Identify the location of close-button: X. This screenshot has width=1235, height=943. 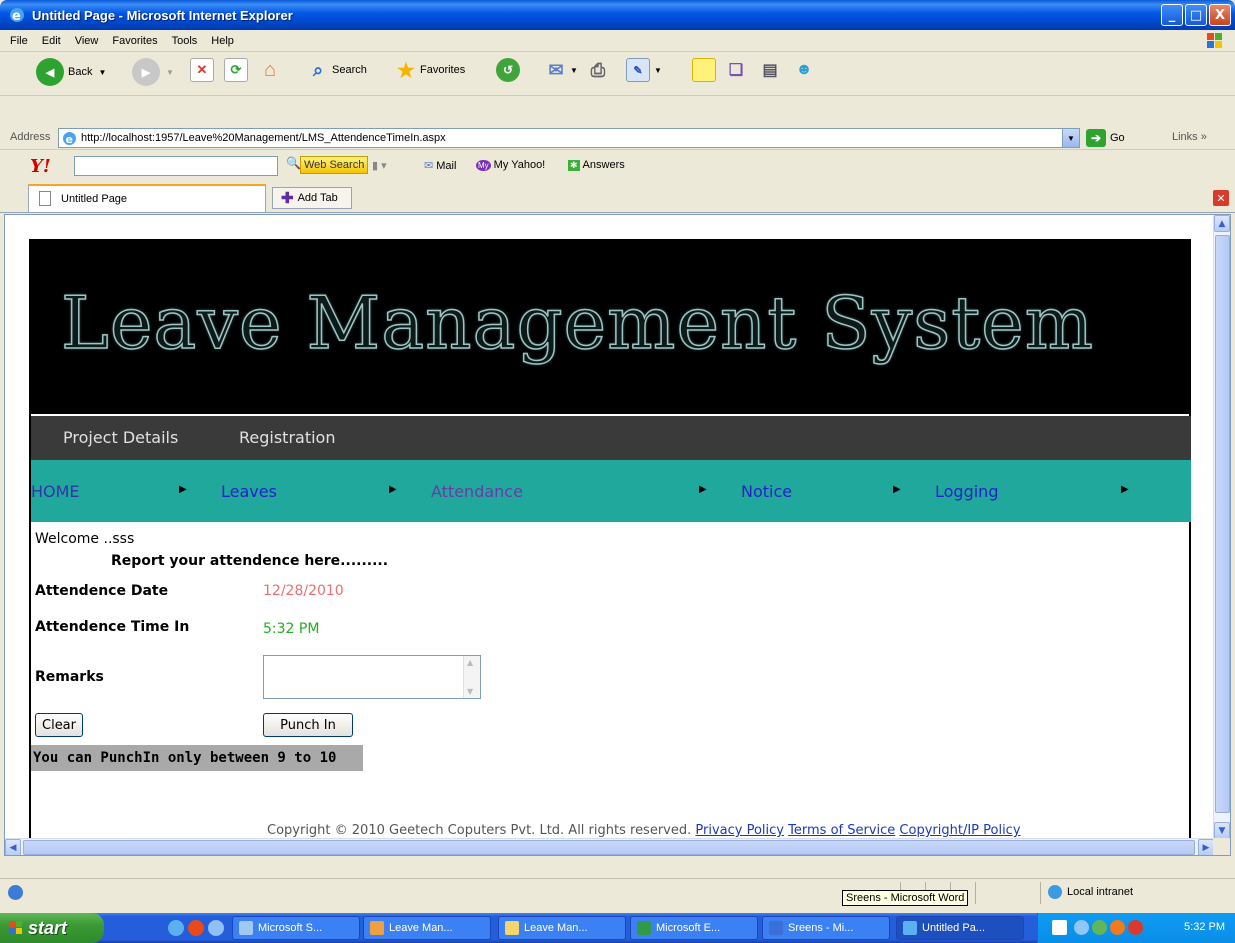
(1220, 15).